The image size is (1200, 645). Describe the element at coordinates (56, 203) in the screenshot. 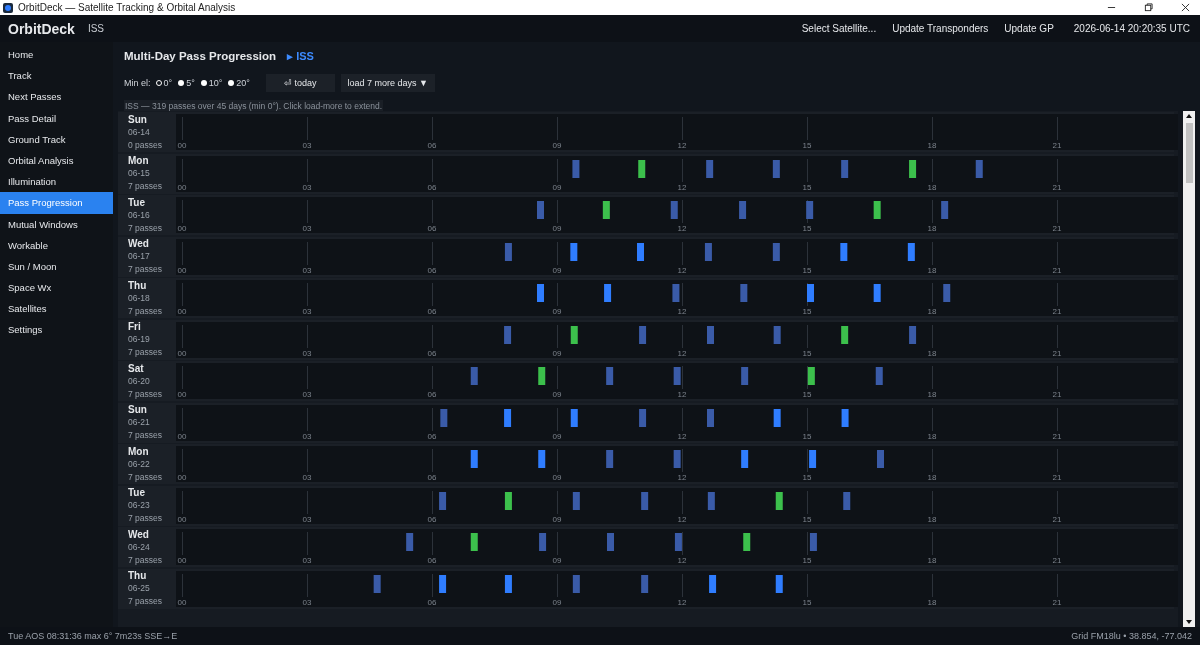

I see `sidebar-item: Pass Progression` at that location.